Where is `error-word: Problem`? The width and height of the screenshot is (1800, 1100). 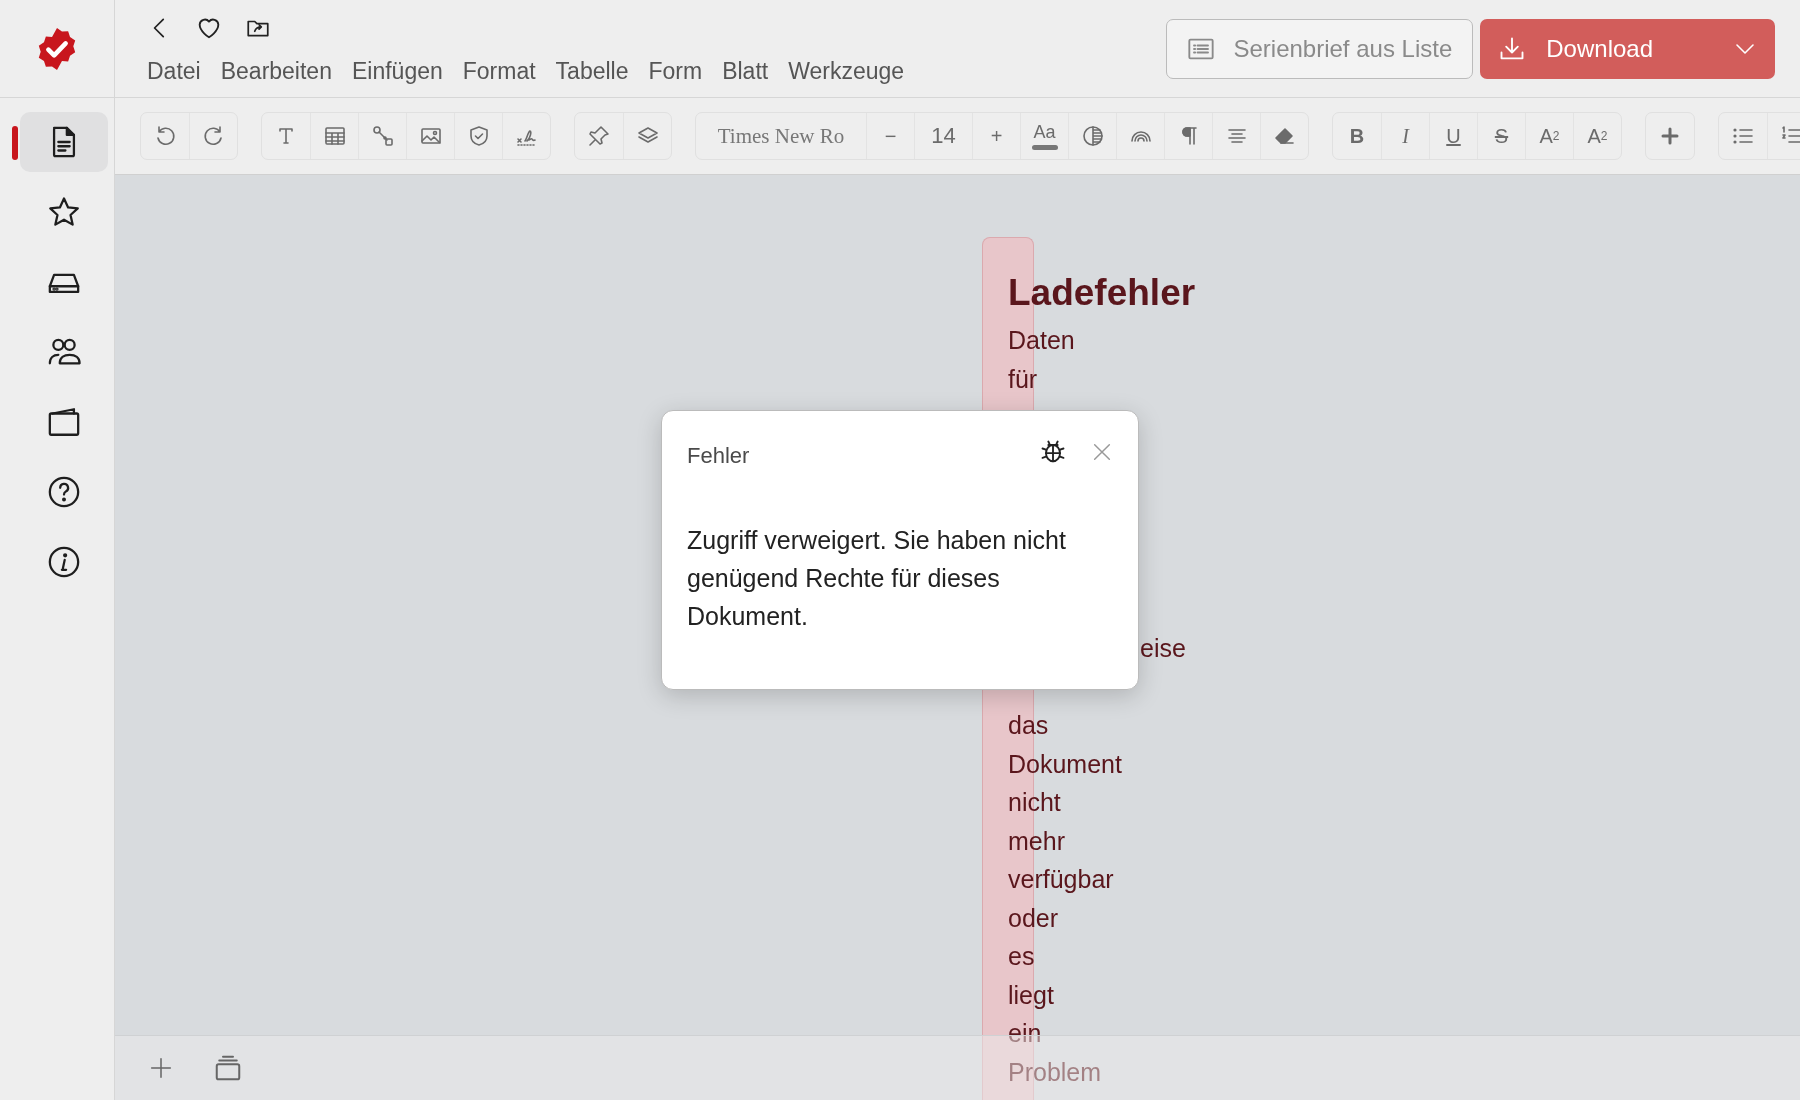
error-word: Problem is located at coordinates (1055, 1072).